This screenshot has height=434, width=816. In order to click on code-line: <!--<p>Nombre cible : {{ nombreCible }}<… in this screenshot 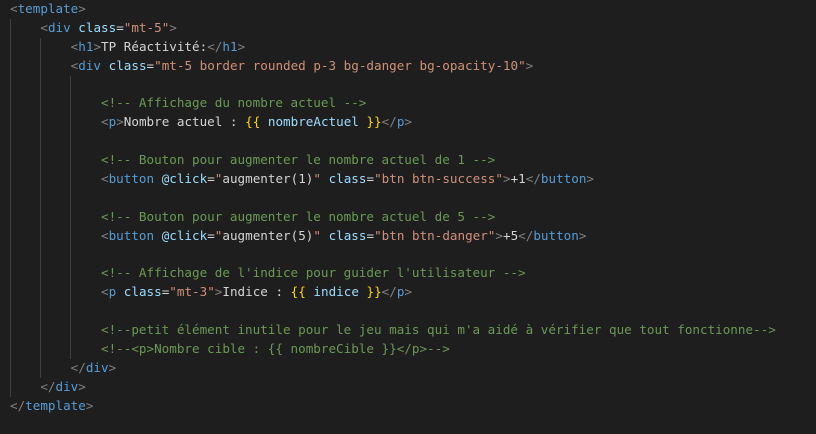, I will do `click(413, 349)`.